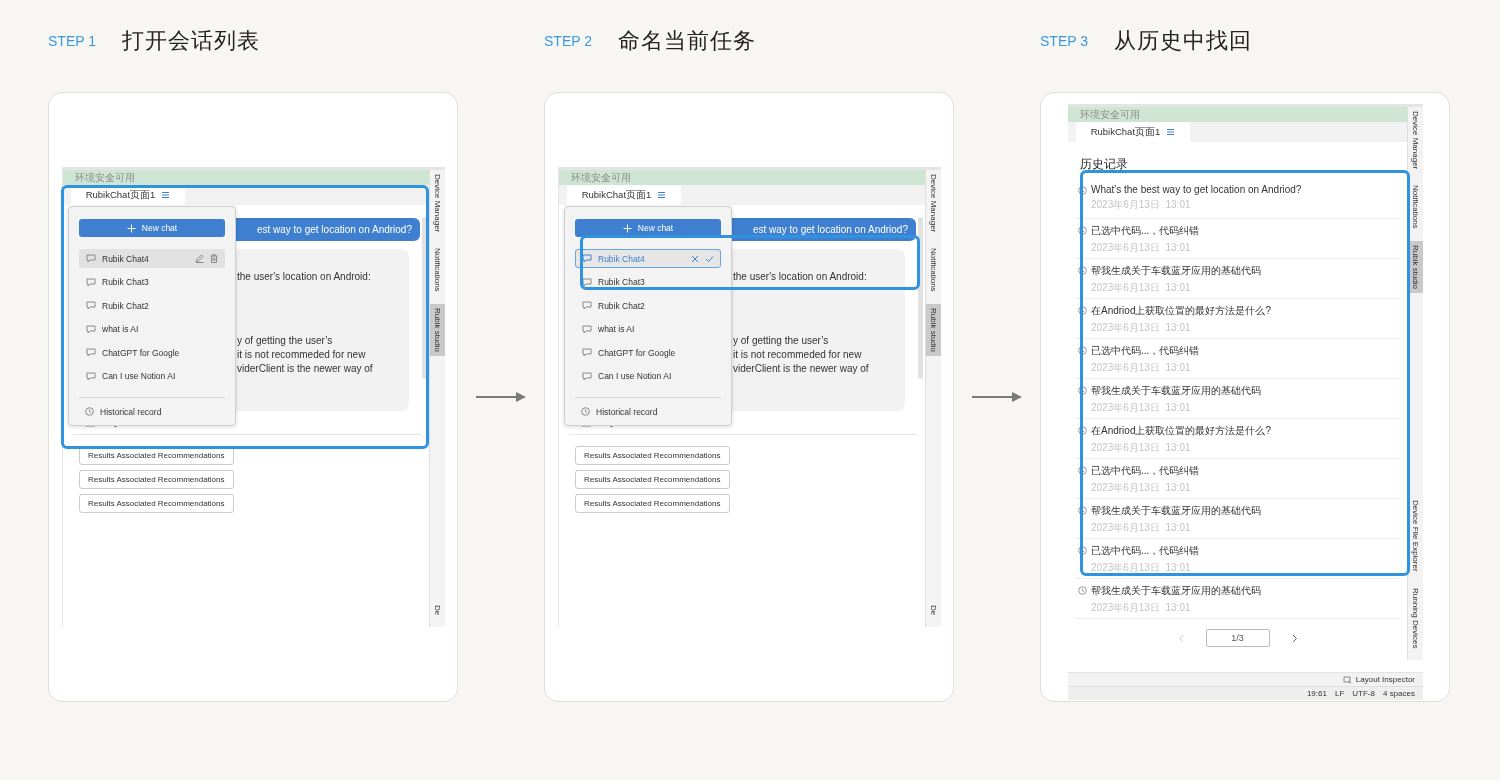  Describe the element at coordinates (131, 228) in the screenshot. I see `plus-icon` at that location.